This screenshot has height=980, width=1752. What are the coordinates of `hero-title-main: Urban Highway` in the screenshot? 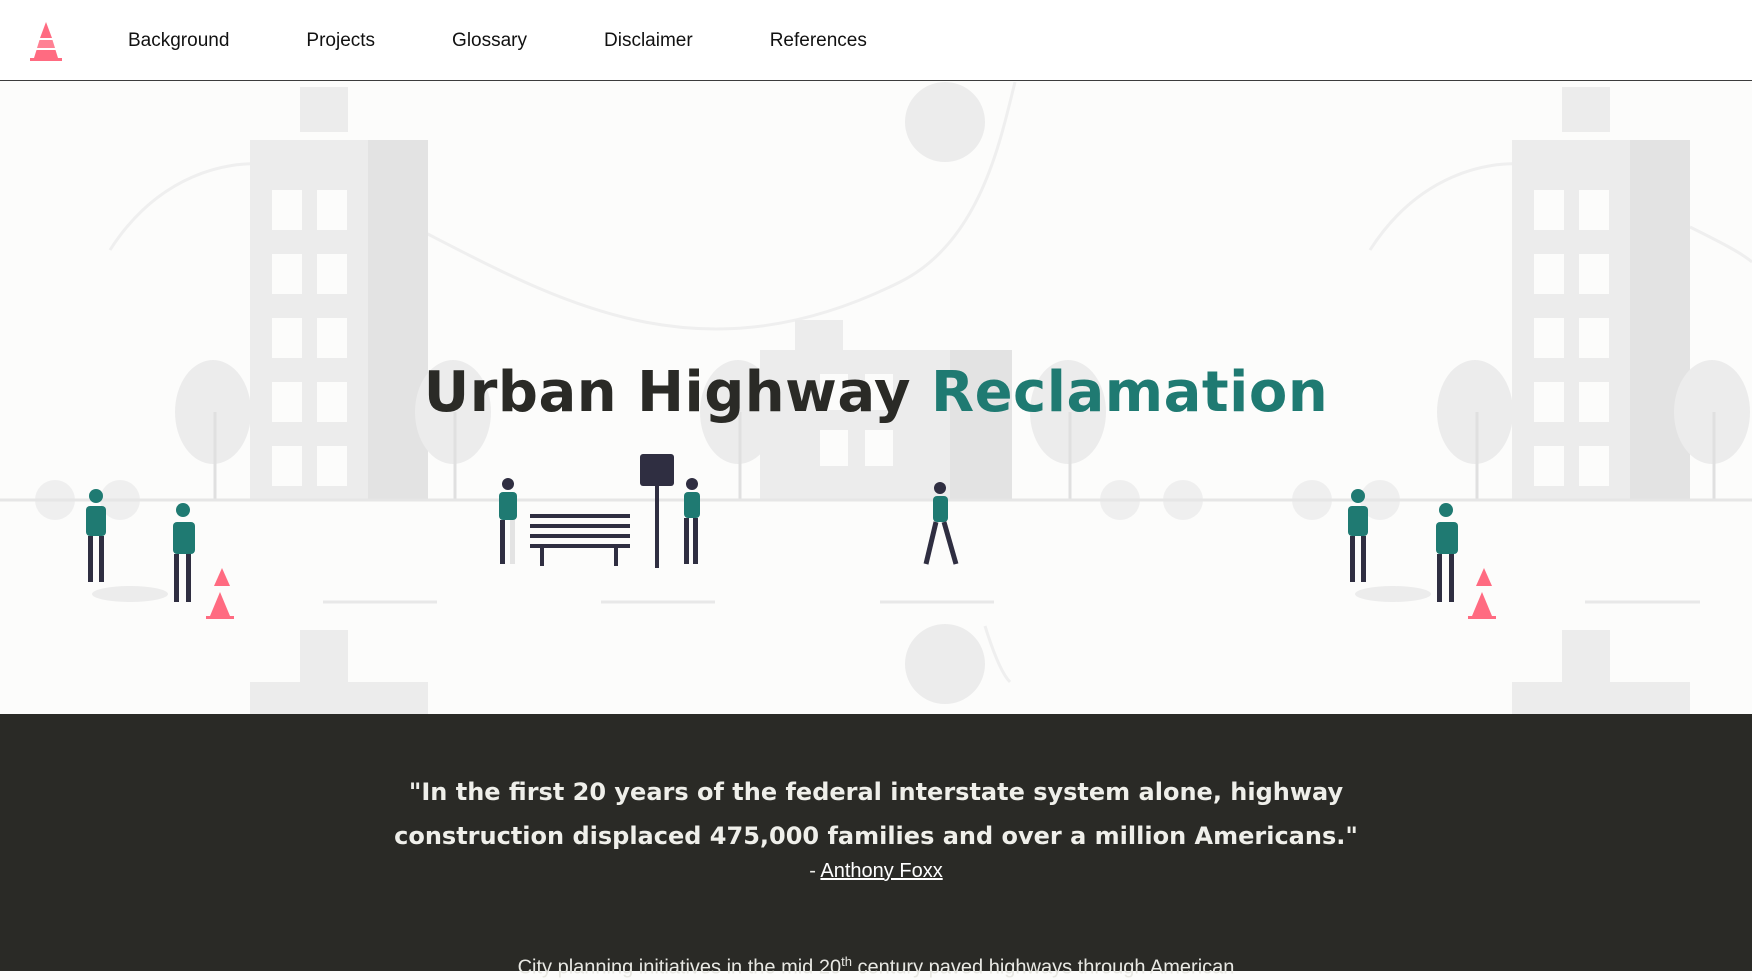 It's located at (667, 392).